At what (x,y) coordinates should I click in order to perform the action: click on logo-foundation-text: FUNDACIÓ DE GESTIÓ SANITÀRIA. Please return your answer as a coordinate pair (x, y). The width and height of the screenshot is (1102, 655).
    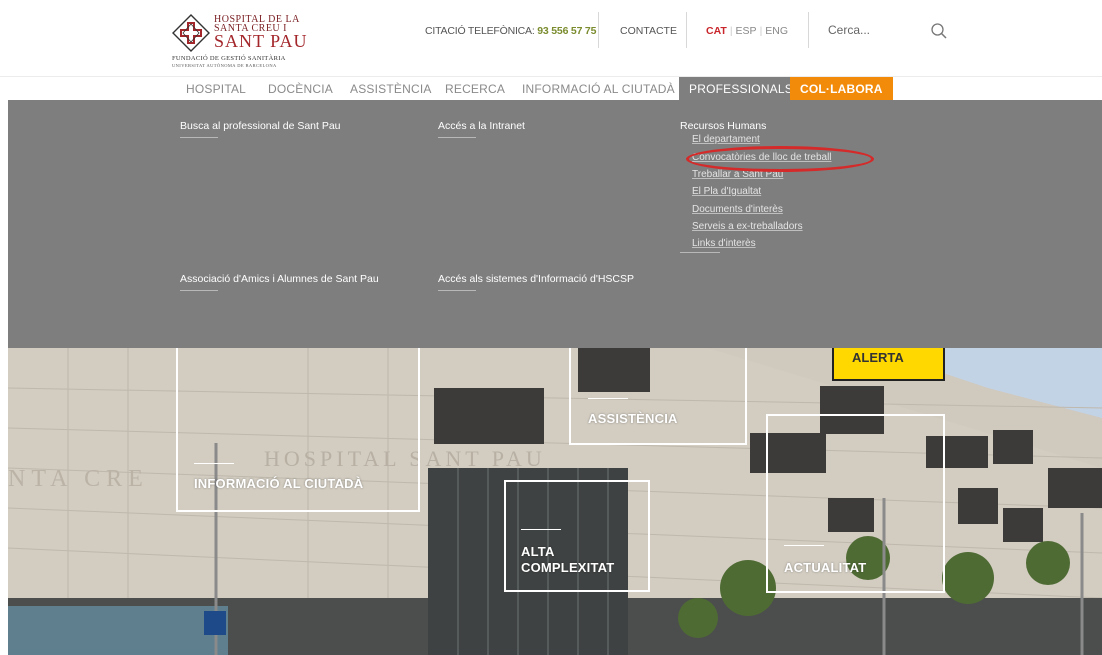
    Looking at the image, I should click on (229, 58).